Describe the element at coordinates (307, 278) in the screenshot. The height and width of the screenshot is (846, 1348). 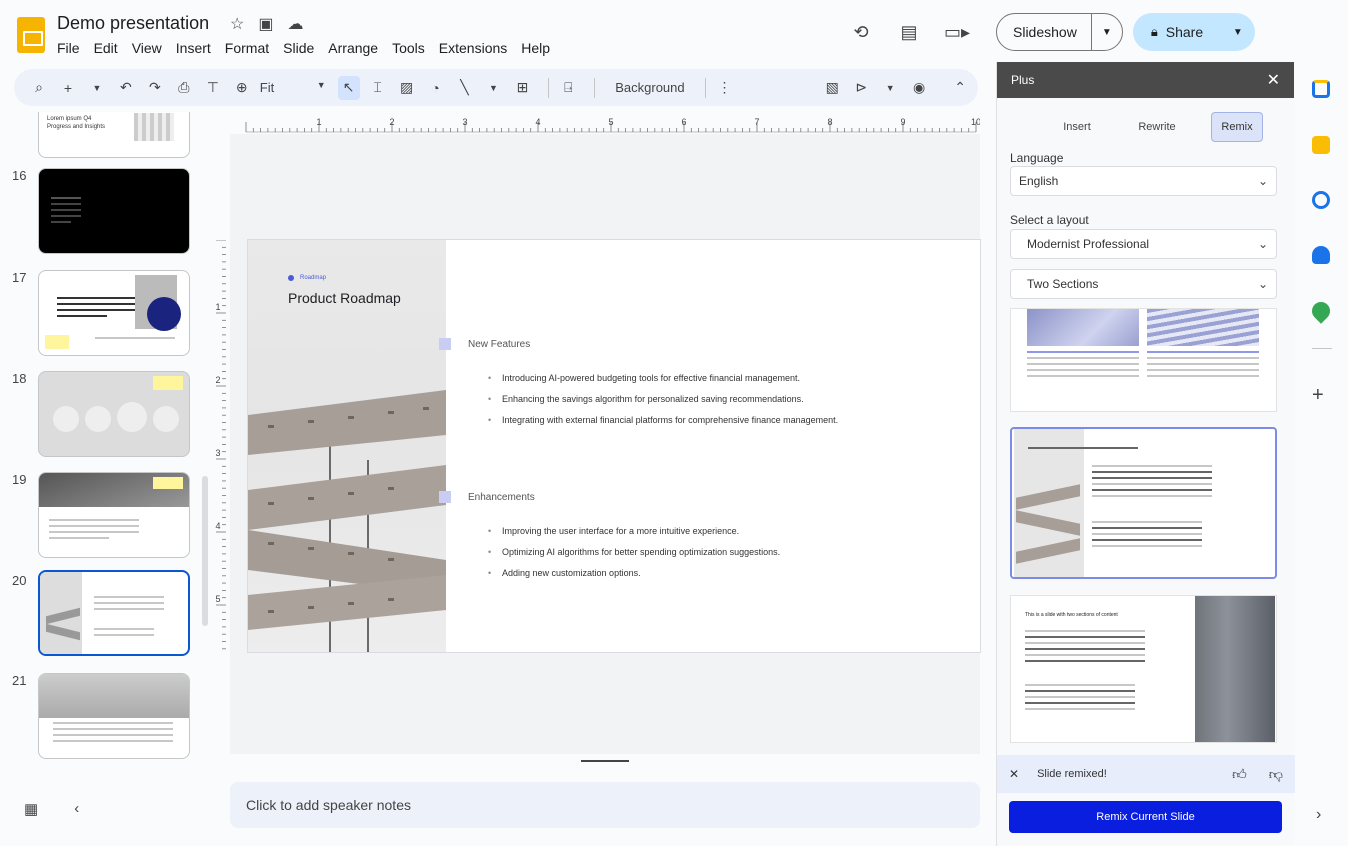
I see `slide-kicker: Roadmap` at that location.